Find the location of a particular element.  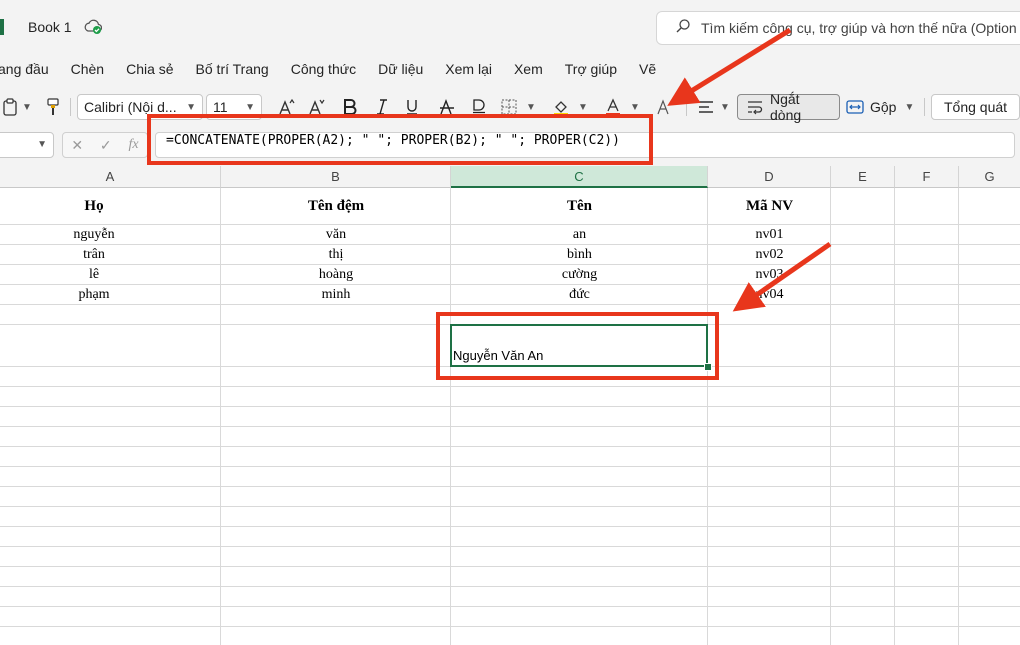

merge-label: Gộp is located at coordinates (883, 107).